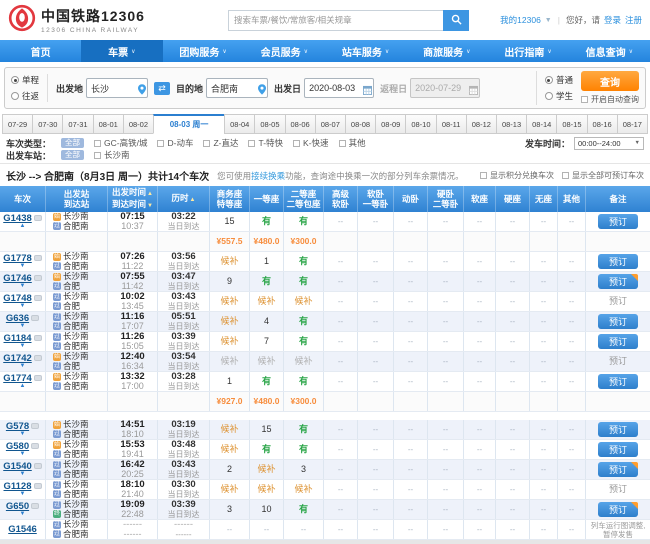 Image resolution: width=650 pixels, height=544 pixels. What do you see at coordinates (265, 143) in the screenshot?
I see `train-type-option: T-特快` at bounding box center [265, 143].